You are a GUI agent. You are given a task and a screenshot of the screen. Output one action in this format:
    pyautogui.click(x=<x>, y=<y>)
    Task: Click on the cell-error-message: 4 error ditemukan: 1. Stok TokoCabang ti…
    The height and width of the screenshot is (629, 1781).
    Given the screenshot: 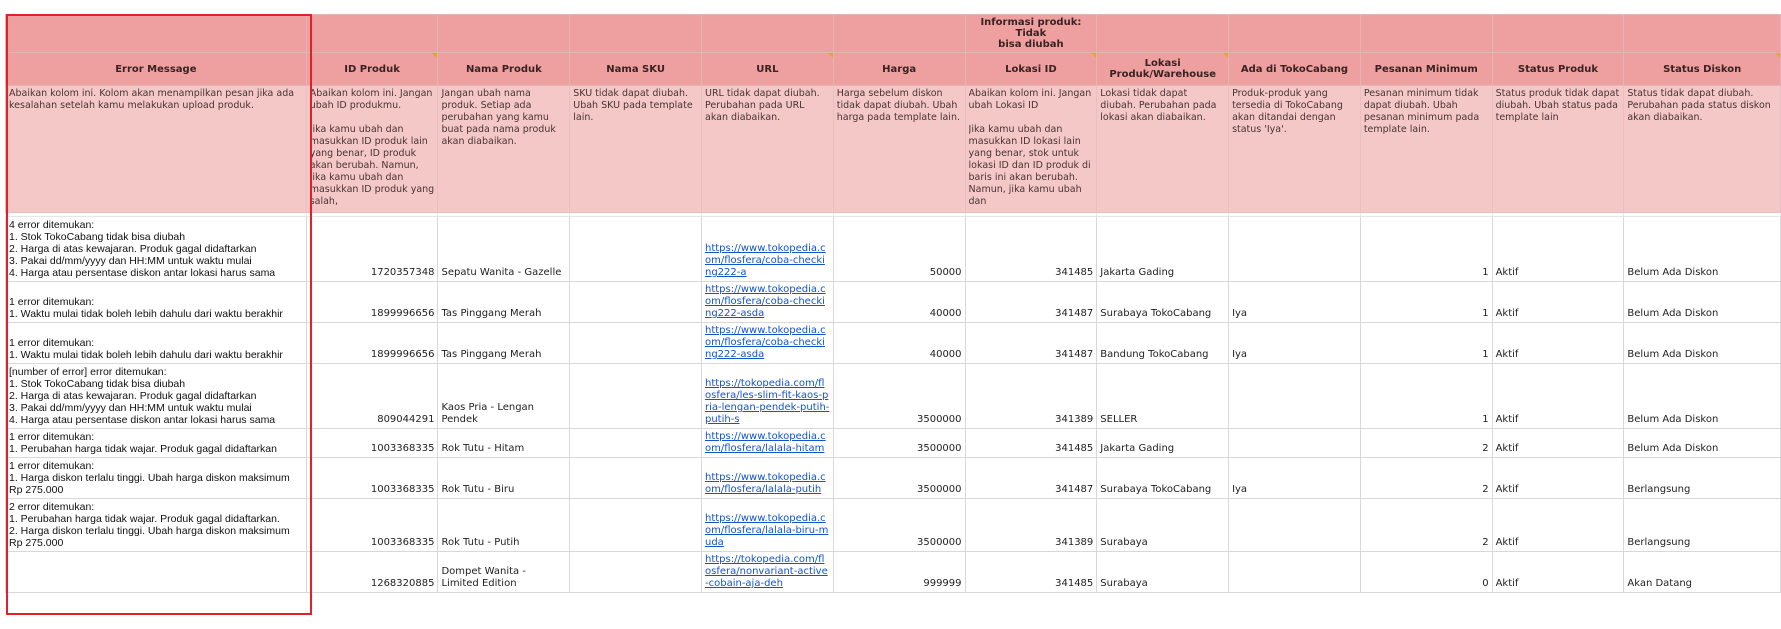 What is the action you would take?
    pyautogui.click(x=156, y=249)
    